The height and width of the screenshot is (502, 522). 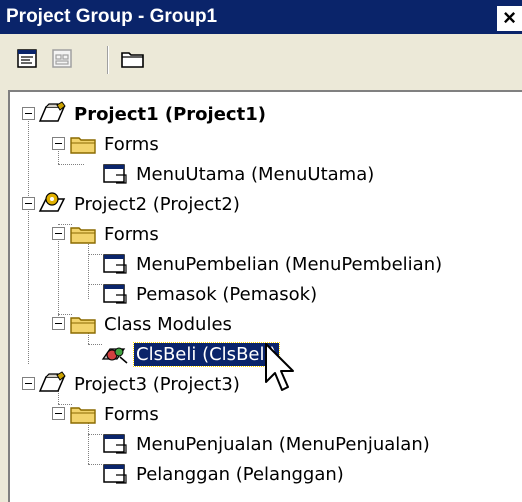 What do you see at coordinates (170, 114) in the screenshot?
I see `tree-node-label: Project1 (Project1)` at bounding box center [170, 114].